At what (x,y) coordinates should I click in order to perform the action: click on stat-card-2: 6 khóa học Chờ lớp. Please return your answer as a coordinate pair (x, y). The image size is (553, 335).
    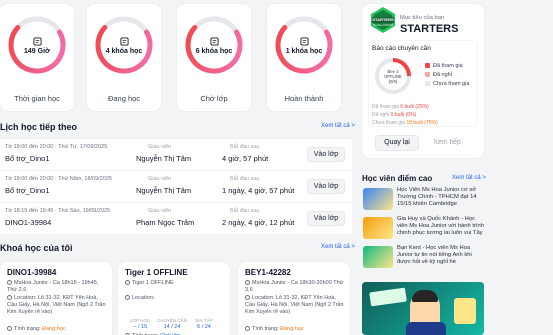
    Looking at the image, I should click on (214, 57).